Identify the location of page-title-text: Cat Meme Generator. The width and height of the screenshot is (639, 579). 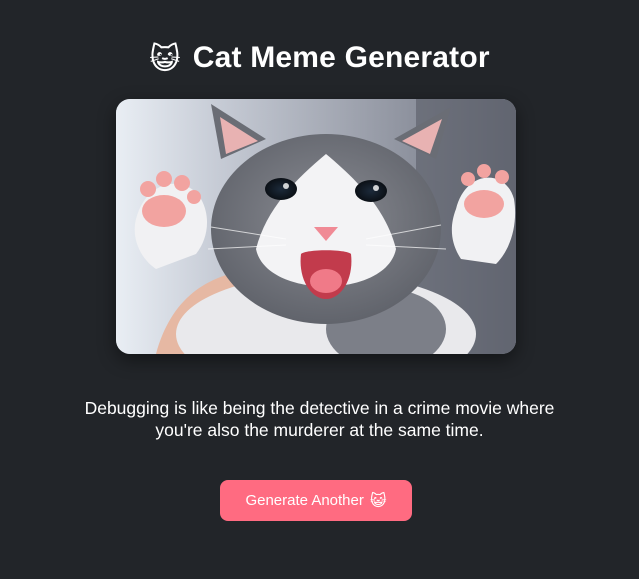
(341, 57).